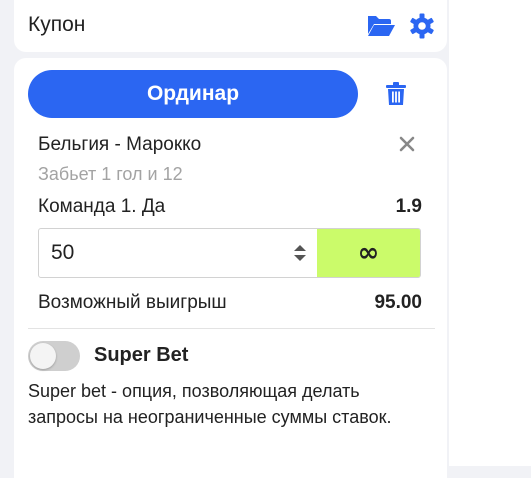 This screenshot has width=531, height=478. I want to click on stake-field: ∞, so click(229, 253).